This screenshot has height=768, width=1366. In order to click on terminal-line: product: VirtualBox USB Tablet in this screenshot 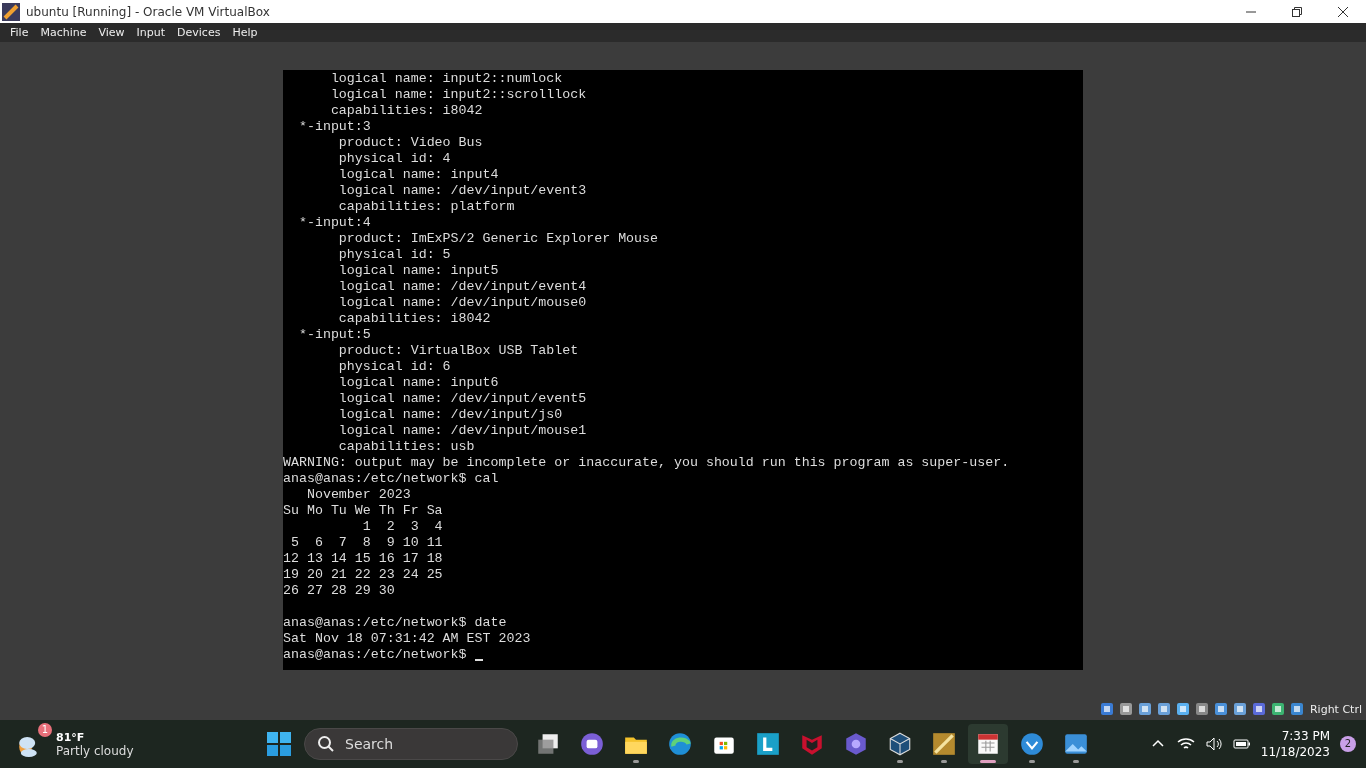, I will do `click(458, 351)`.